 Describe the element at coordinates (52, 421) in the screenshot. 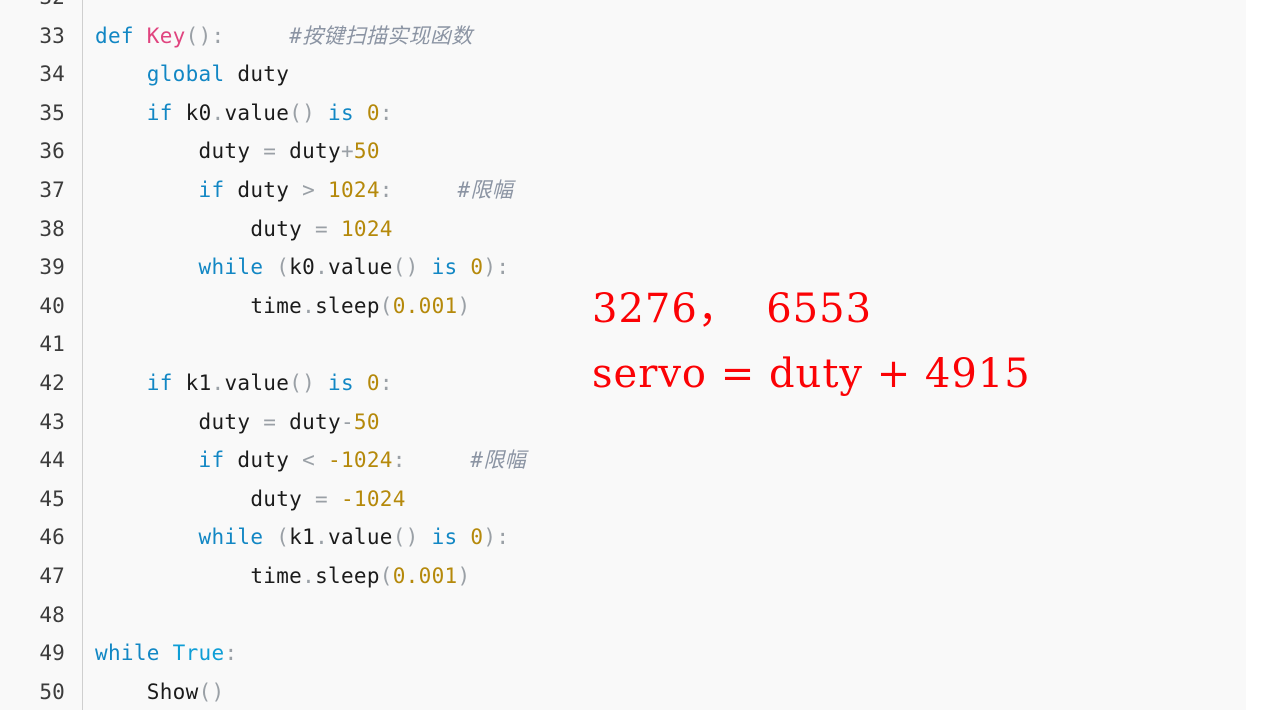

I see `line-number: 43` at that location.